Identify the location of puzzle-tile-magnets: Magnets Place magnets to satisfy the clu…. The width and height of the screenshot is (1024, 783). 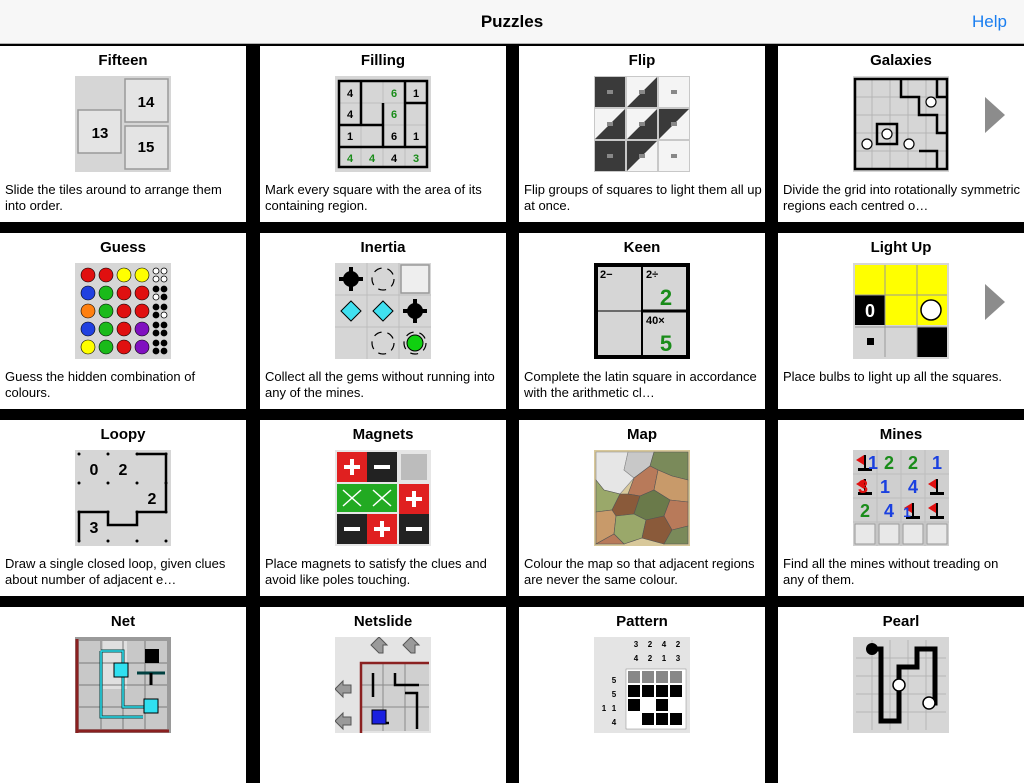
(383, 508).